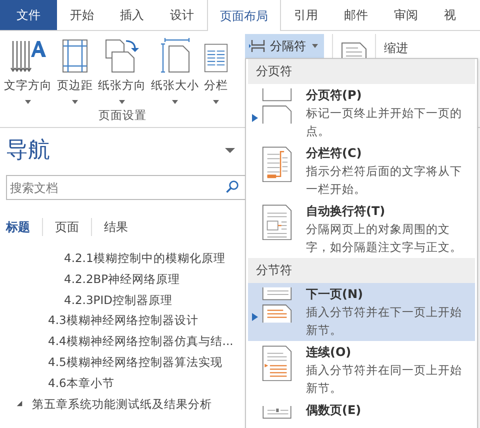 The height and width of the screenshot is (428, 480). What do you see at coordinates (145, 258) in the screenshot?
I see `outline-item: 4.2.1模糊控制中的模糊化原理` at bounding box center [145, 258].